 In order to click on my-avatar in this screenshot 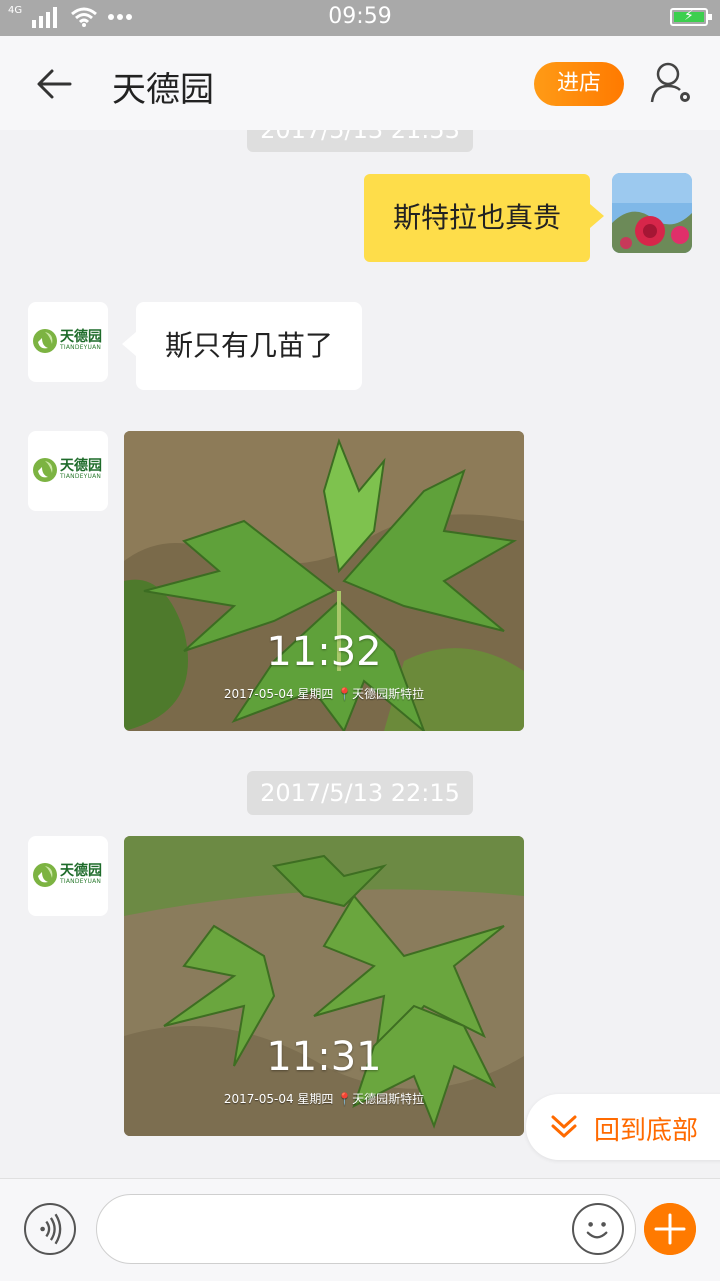, I will do `click(652, 213)`.